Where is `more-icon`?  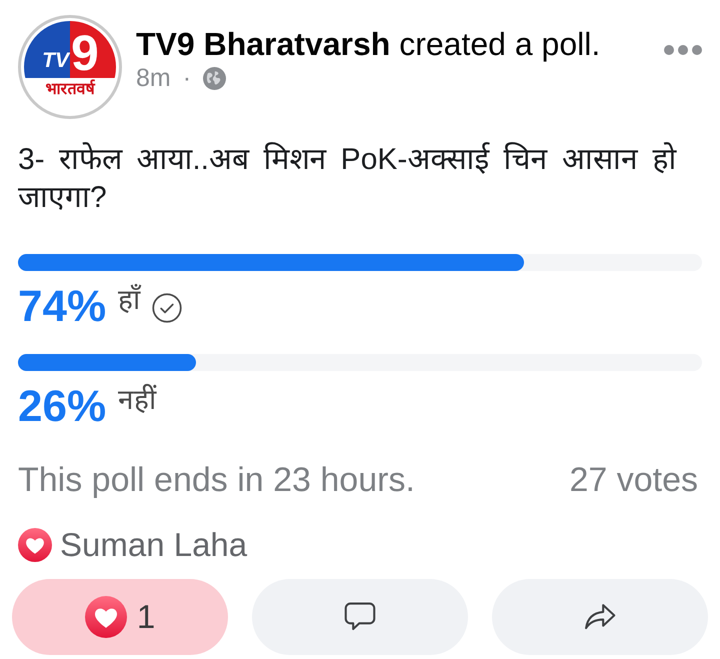 more-icon is located at coordinates (683, 50).